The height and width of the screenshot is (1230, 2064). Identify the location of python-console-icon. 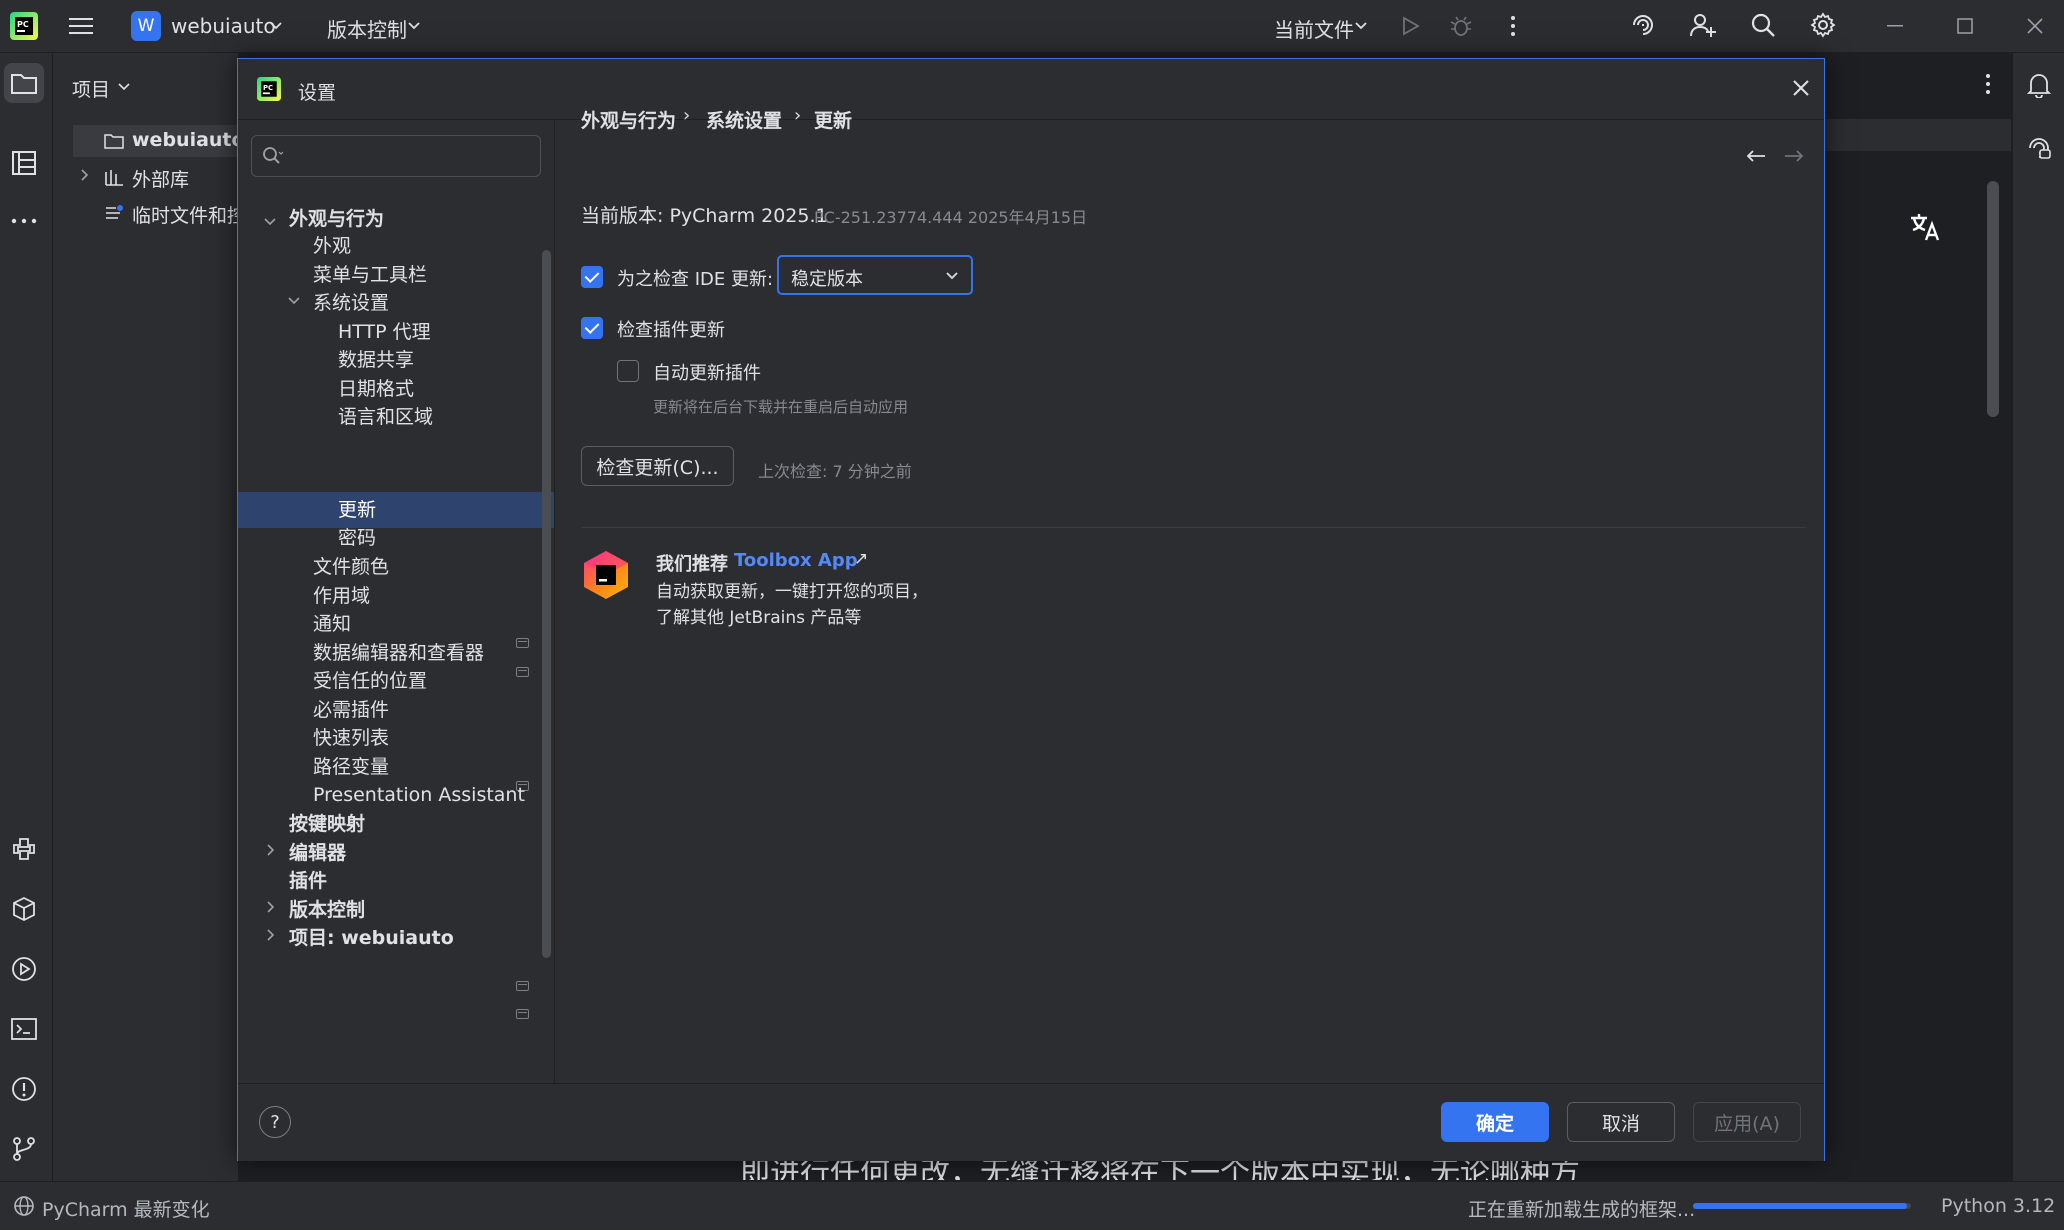
(24, 849).